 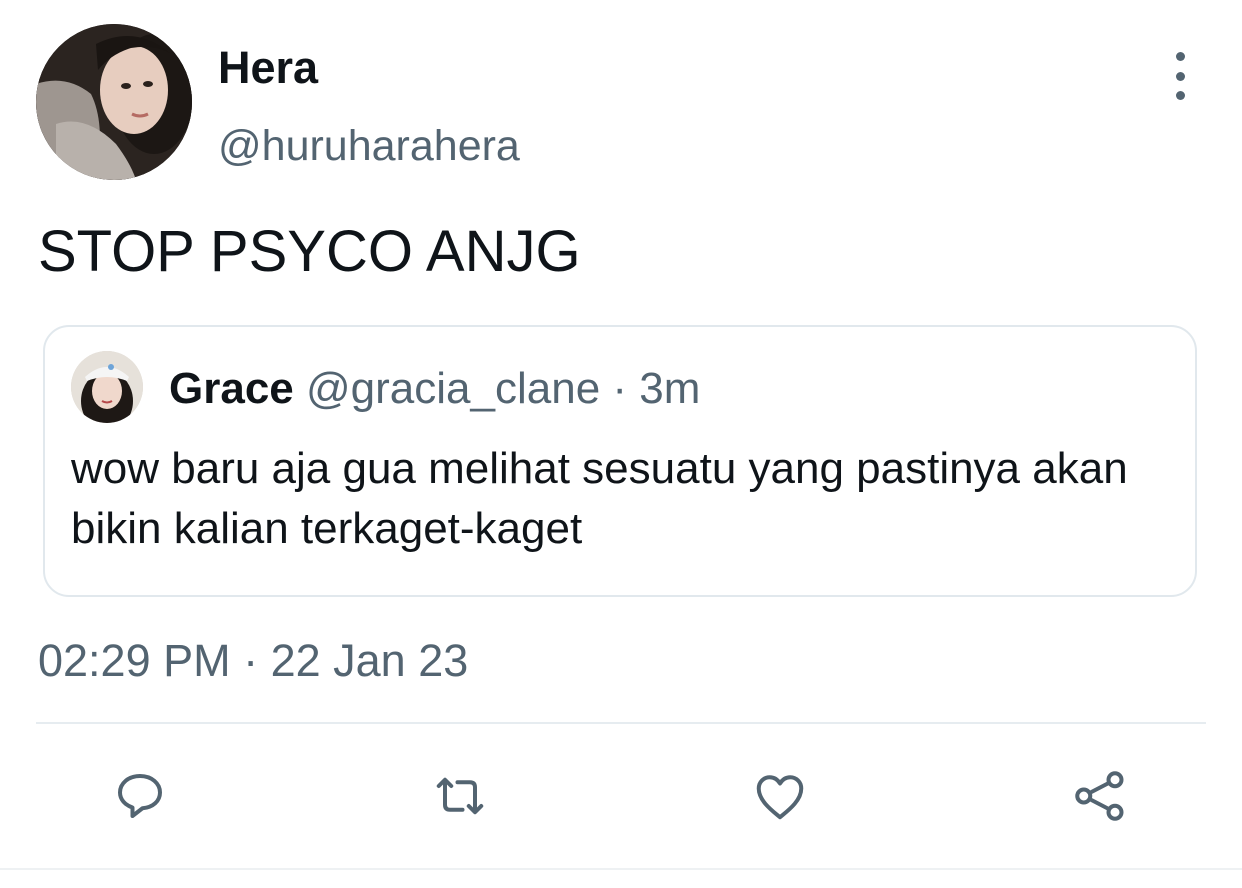 I want to click on quoted-avatar-image, so click(x=107, y=387).